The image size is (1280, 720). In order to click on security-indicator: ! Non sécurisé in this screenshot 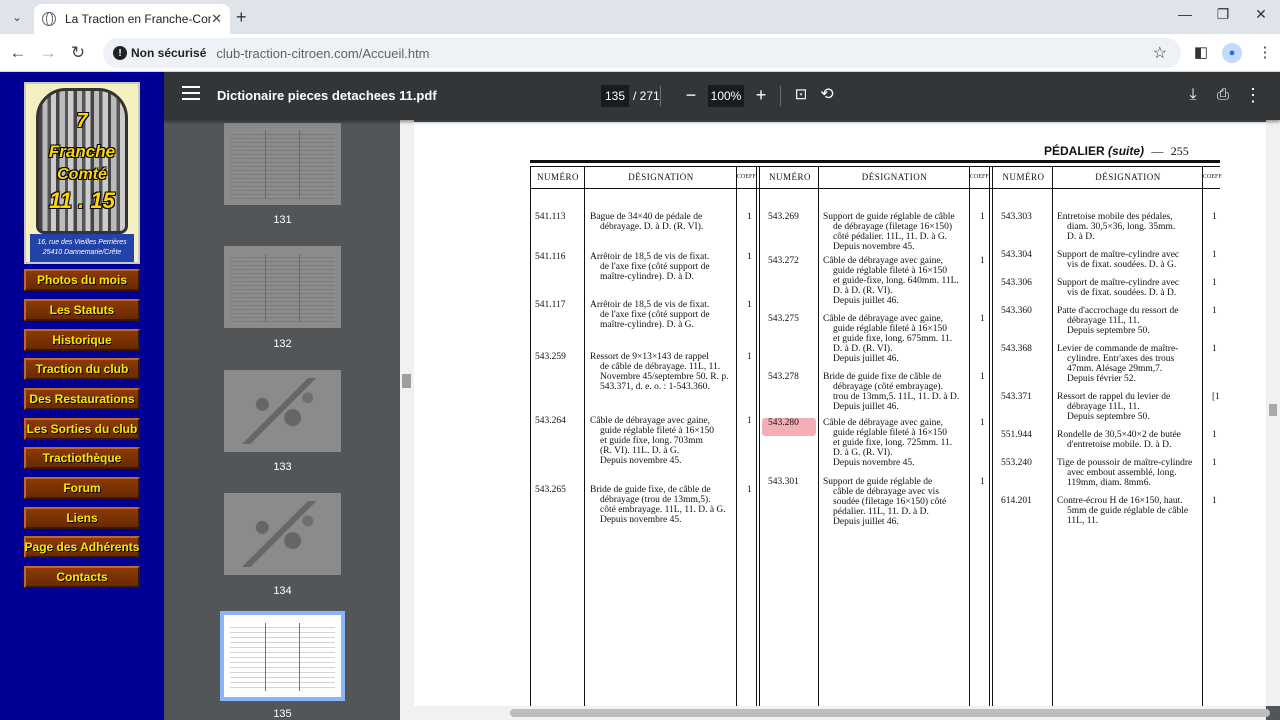, I will do `click(159, 53)`.